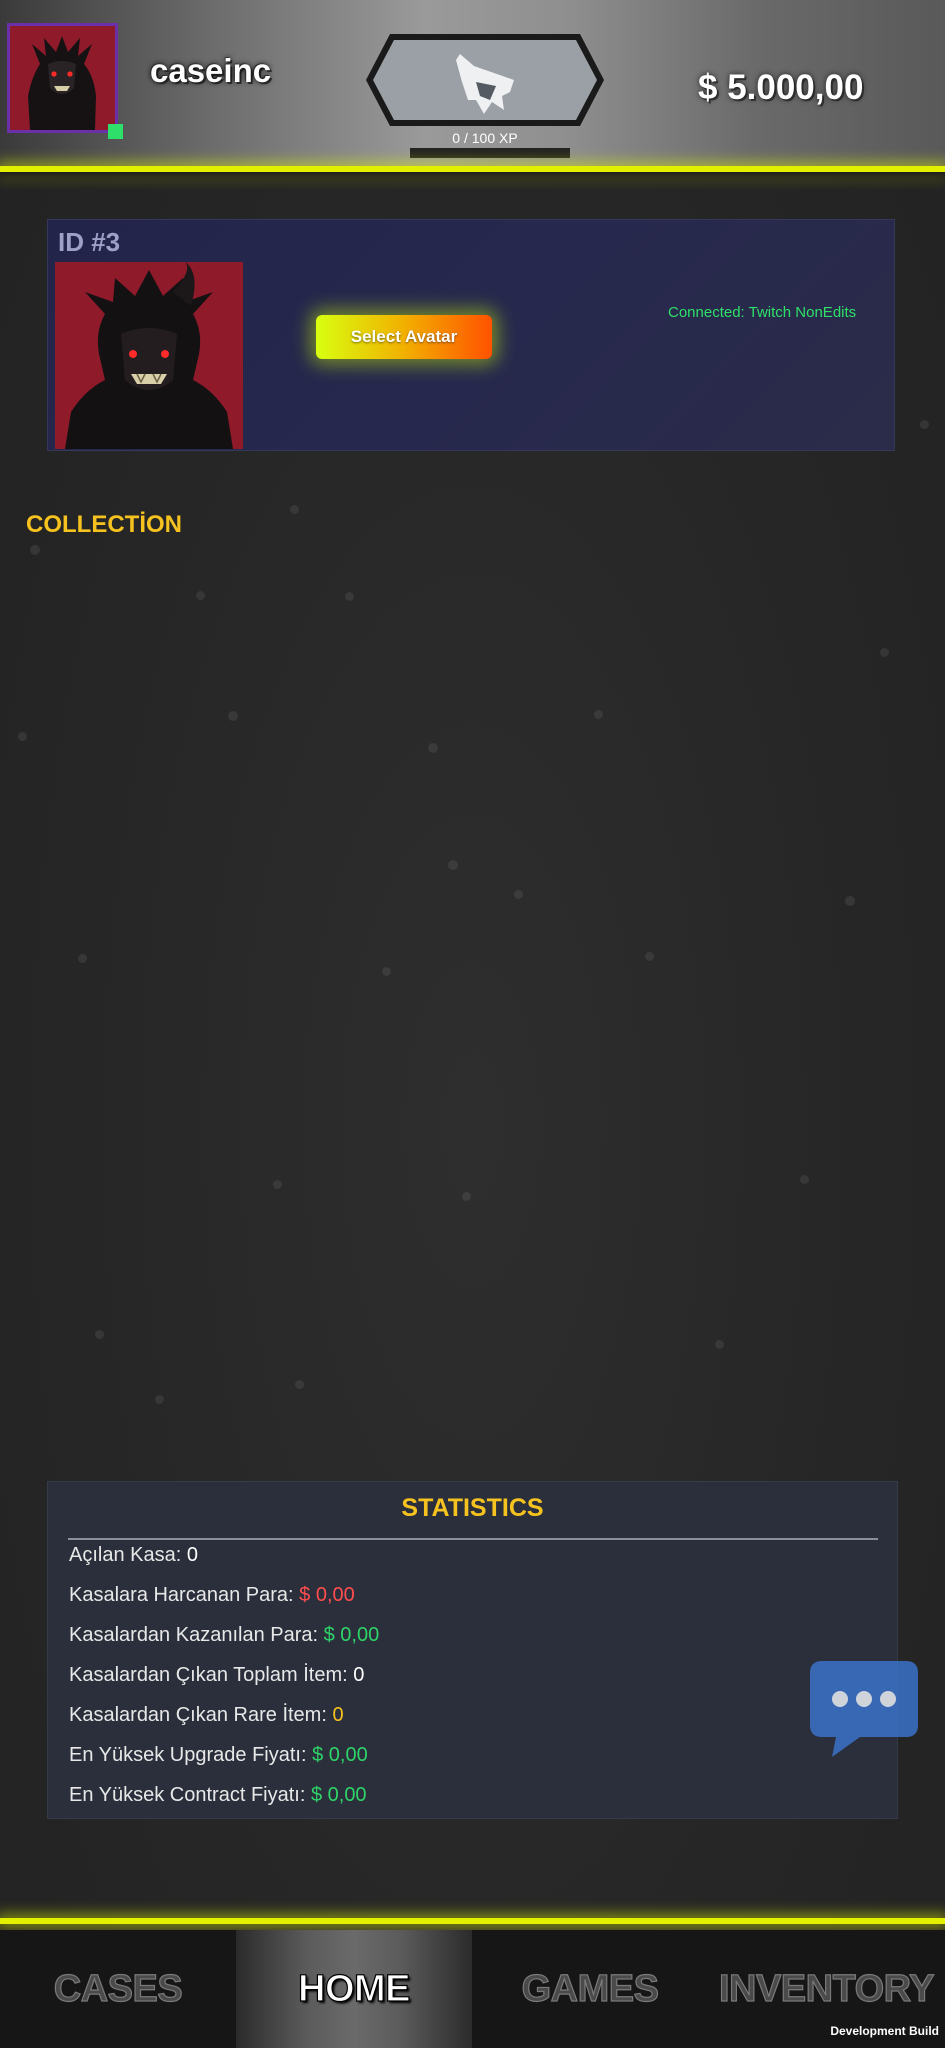 This screenshot has height=2048, width=945. What do you see at coordinates (104, 524) in the screenshot?
I see `collection-title: COLLECTİON` at bounding box center [104, 524].